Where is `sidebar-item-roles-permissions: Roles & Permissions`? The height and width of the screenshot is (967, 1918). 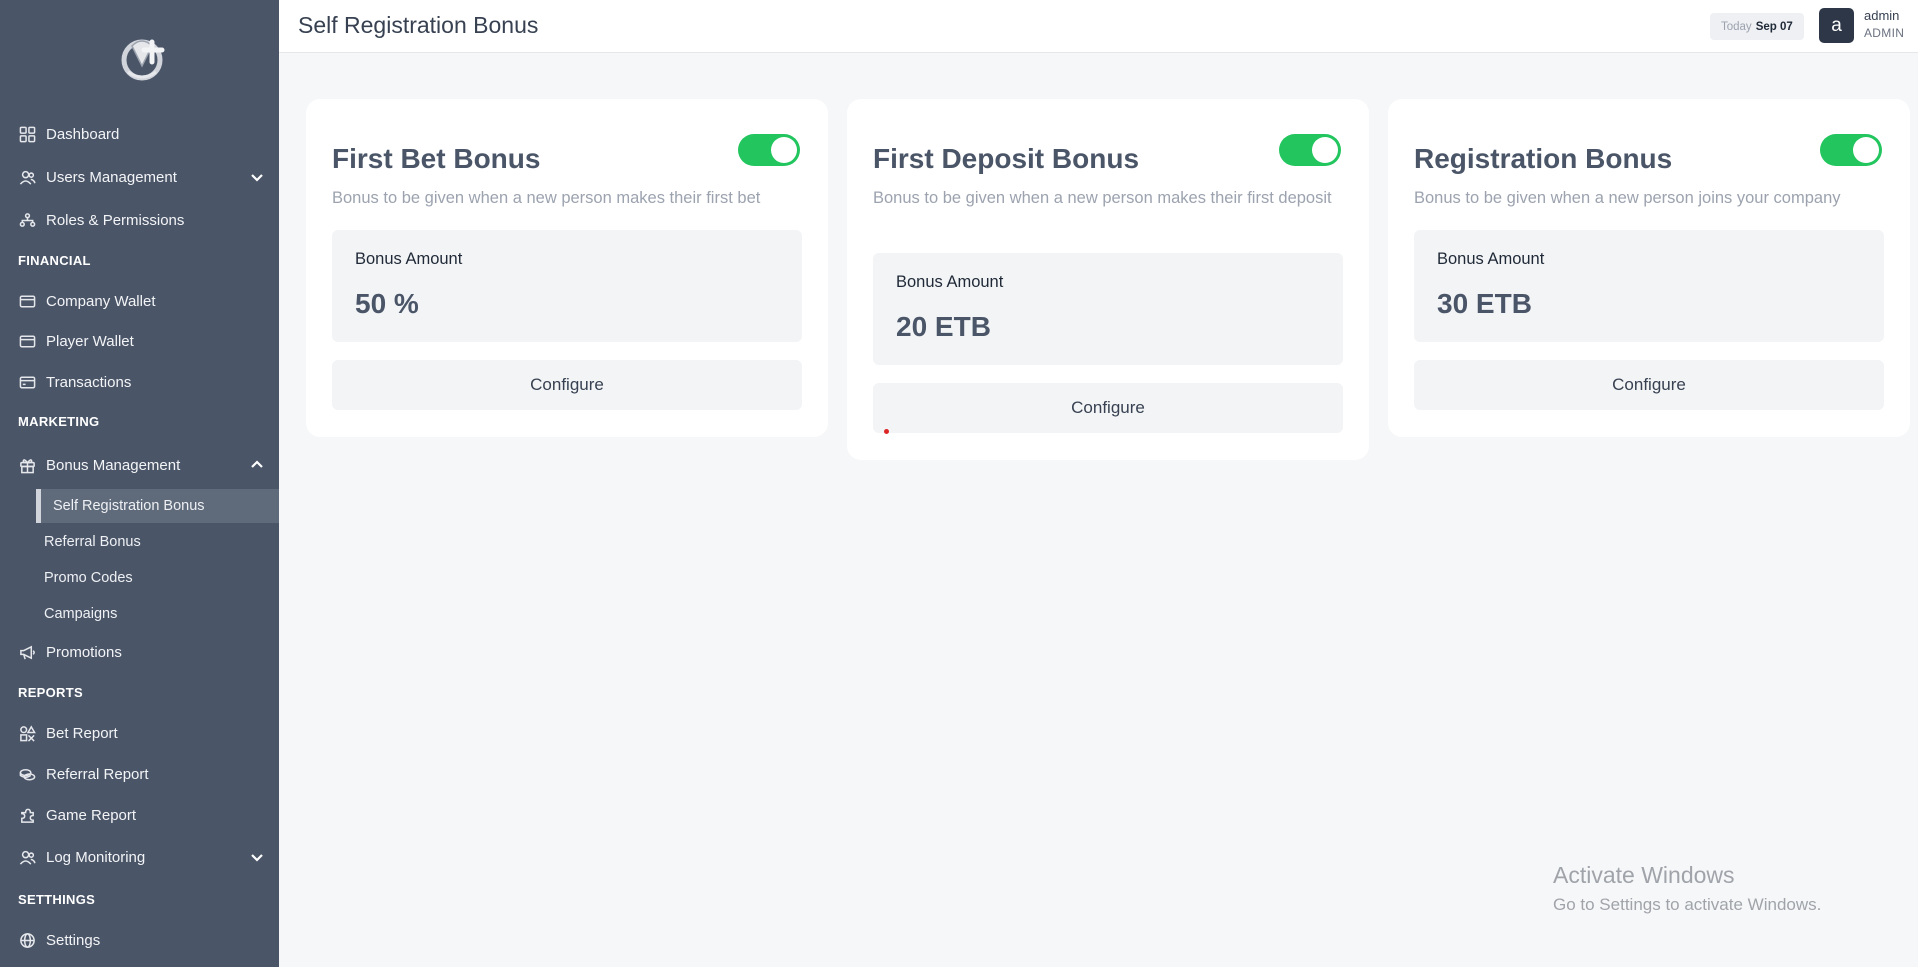 sidebar-item-roles-permissions: Roles & Permissions is located at coordinates (139, 220).